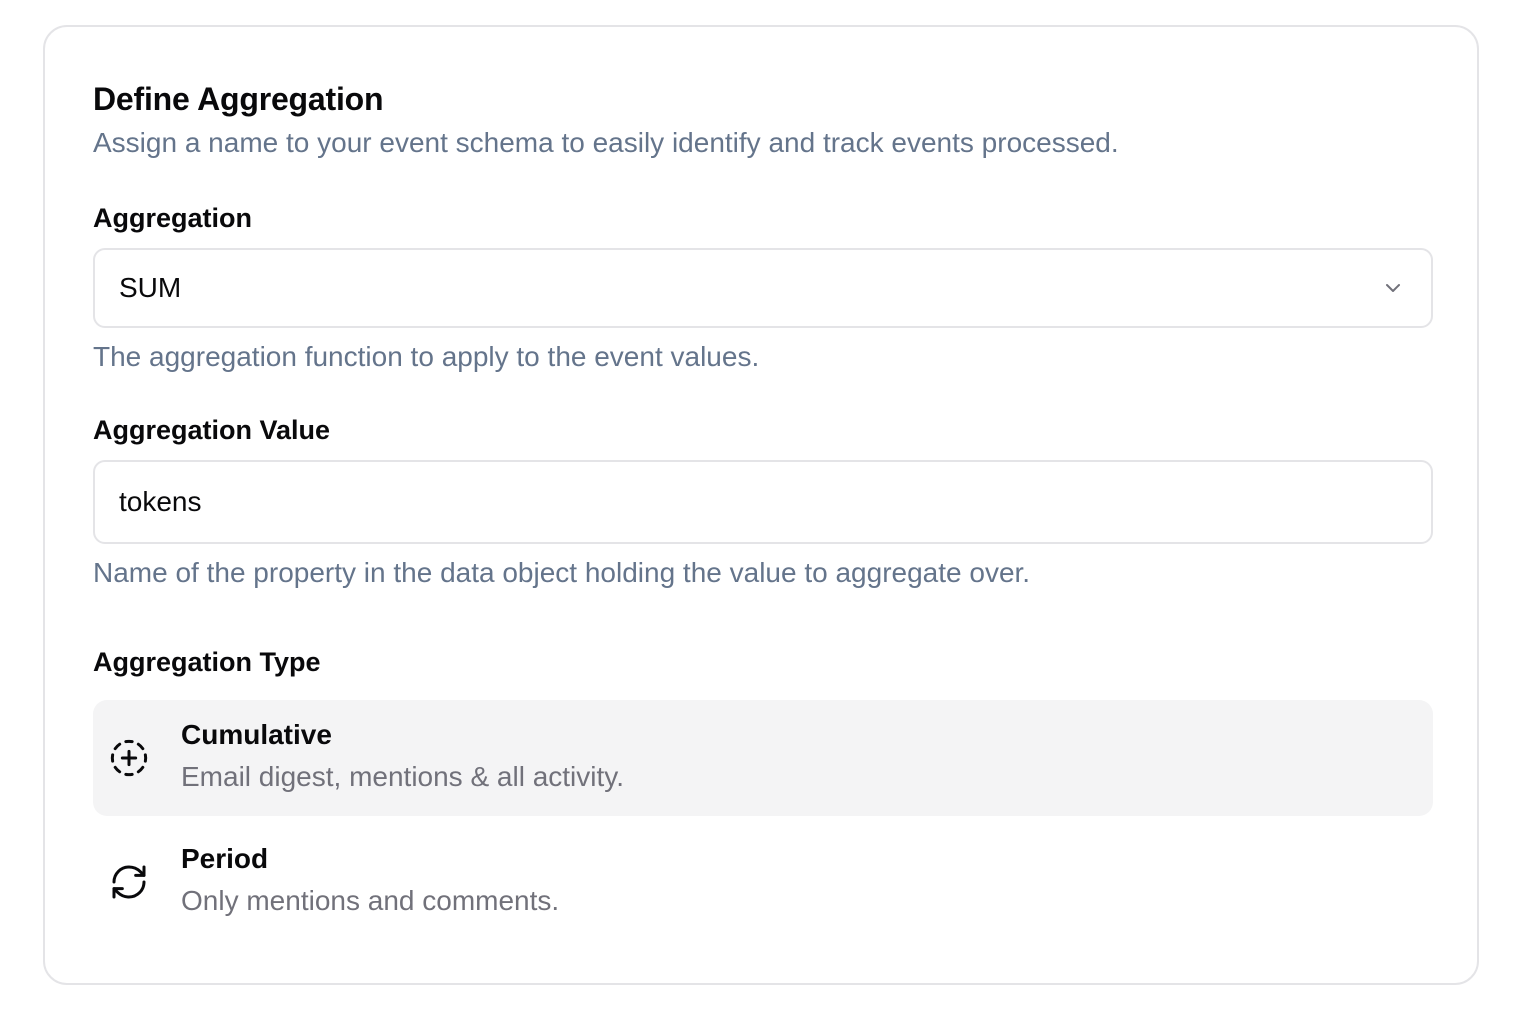  What do you see at coordinates (207, 662) in the screenshot?
I see `aggregation-type-label: Aggregation Type` at bounding box center [207, 662].